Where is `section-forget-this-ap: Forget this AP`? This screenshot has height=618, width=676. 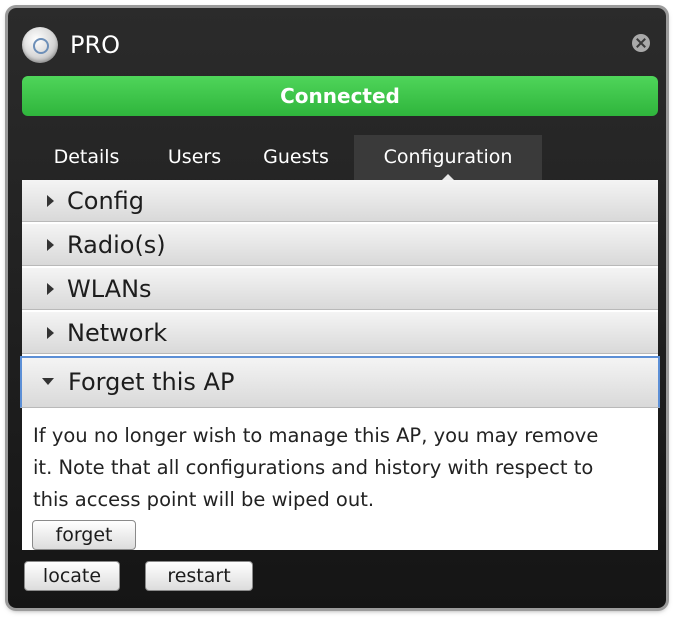
section-forget-this-ap: Forget this AP is located at coordinates (340, 382).